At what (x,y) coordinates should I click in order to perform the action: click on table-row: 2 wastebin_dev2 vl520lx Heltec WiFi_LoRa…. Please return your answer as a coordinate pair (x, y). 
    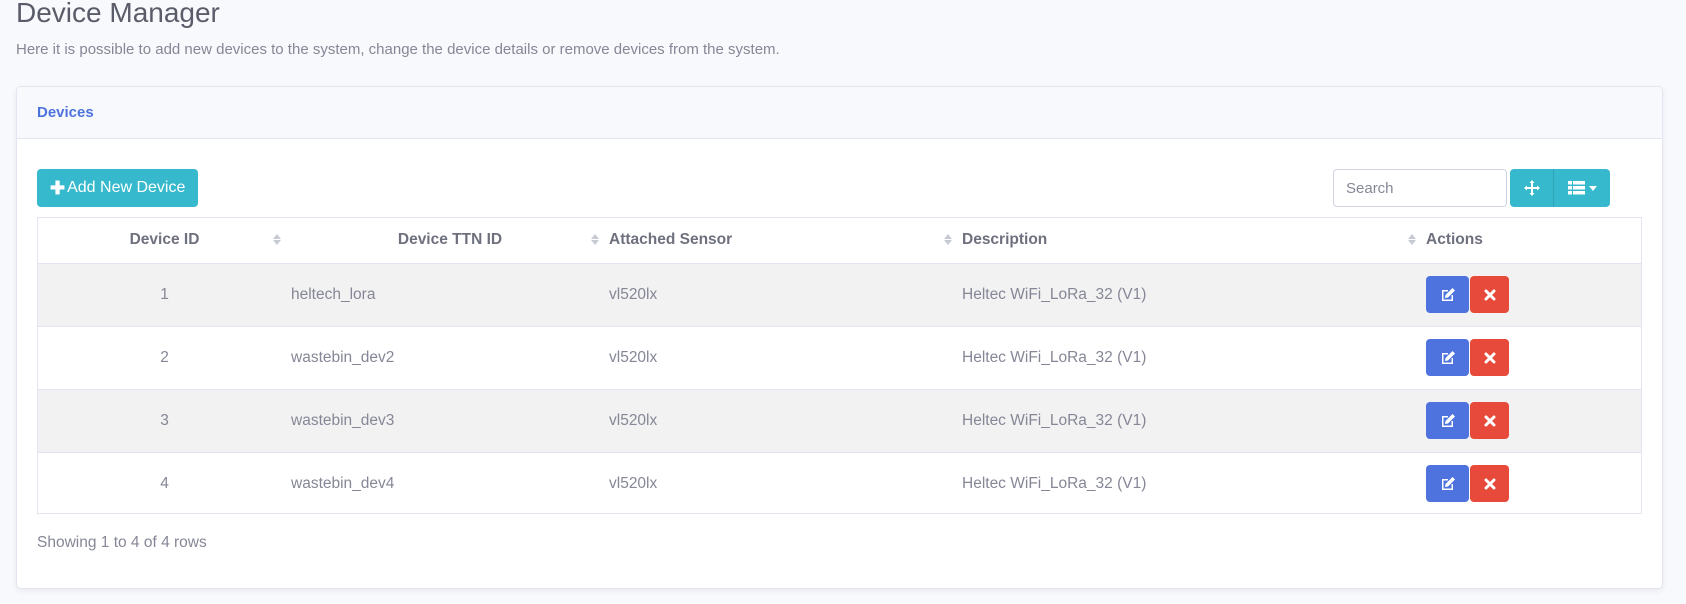
    Looking at the image, I should click on (839, 357).